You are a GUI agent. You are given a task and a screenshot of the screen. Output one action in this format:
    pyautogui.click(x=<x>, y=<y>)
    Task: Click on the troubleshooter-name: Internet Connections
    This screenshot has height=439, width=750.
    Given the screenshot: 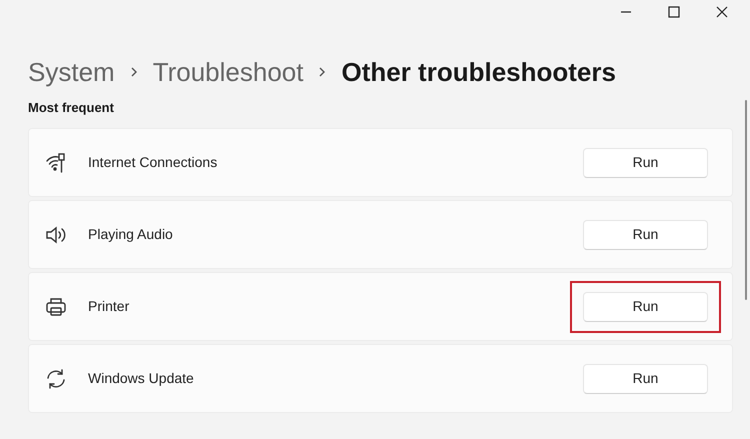 What is the action you would take?
    pyautogui.click(x=153, y=162)
    